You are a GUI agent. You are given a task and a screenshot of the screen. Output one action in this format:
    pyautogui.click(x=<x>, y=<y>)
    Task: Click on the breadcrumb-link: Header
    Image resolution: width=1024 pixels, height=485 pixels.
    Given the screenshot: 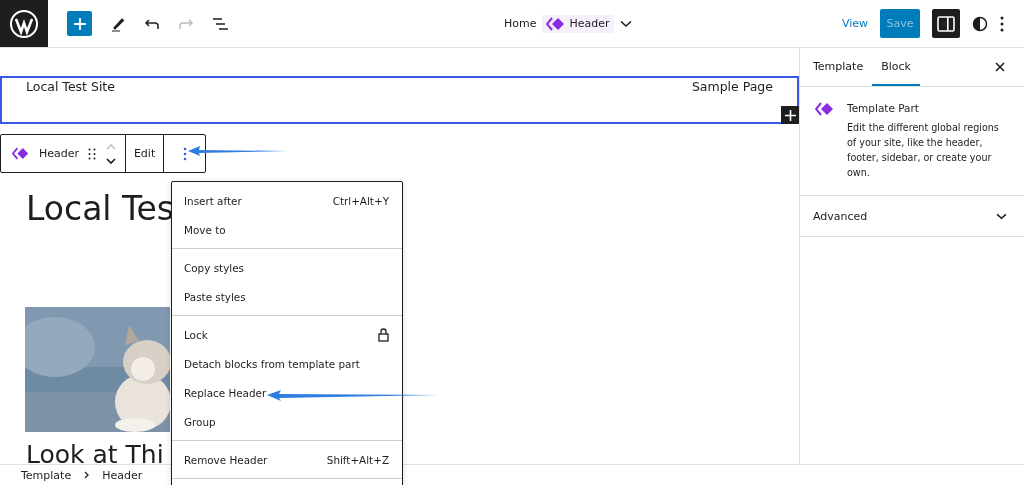 What is the action you would take?
    pyautogui.click(x=122, y=475)
    